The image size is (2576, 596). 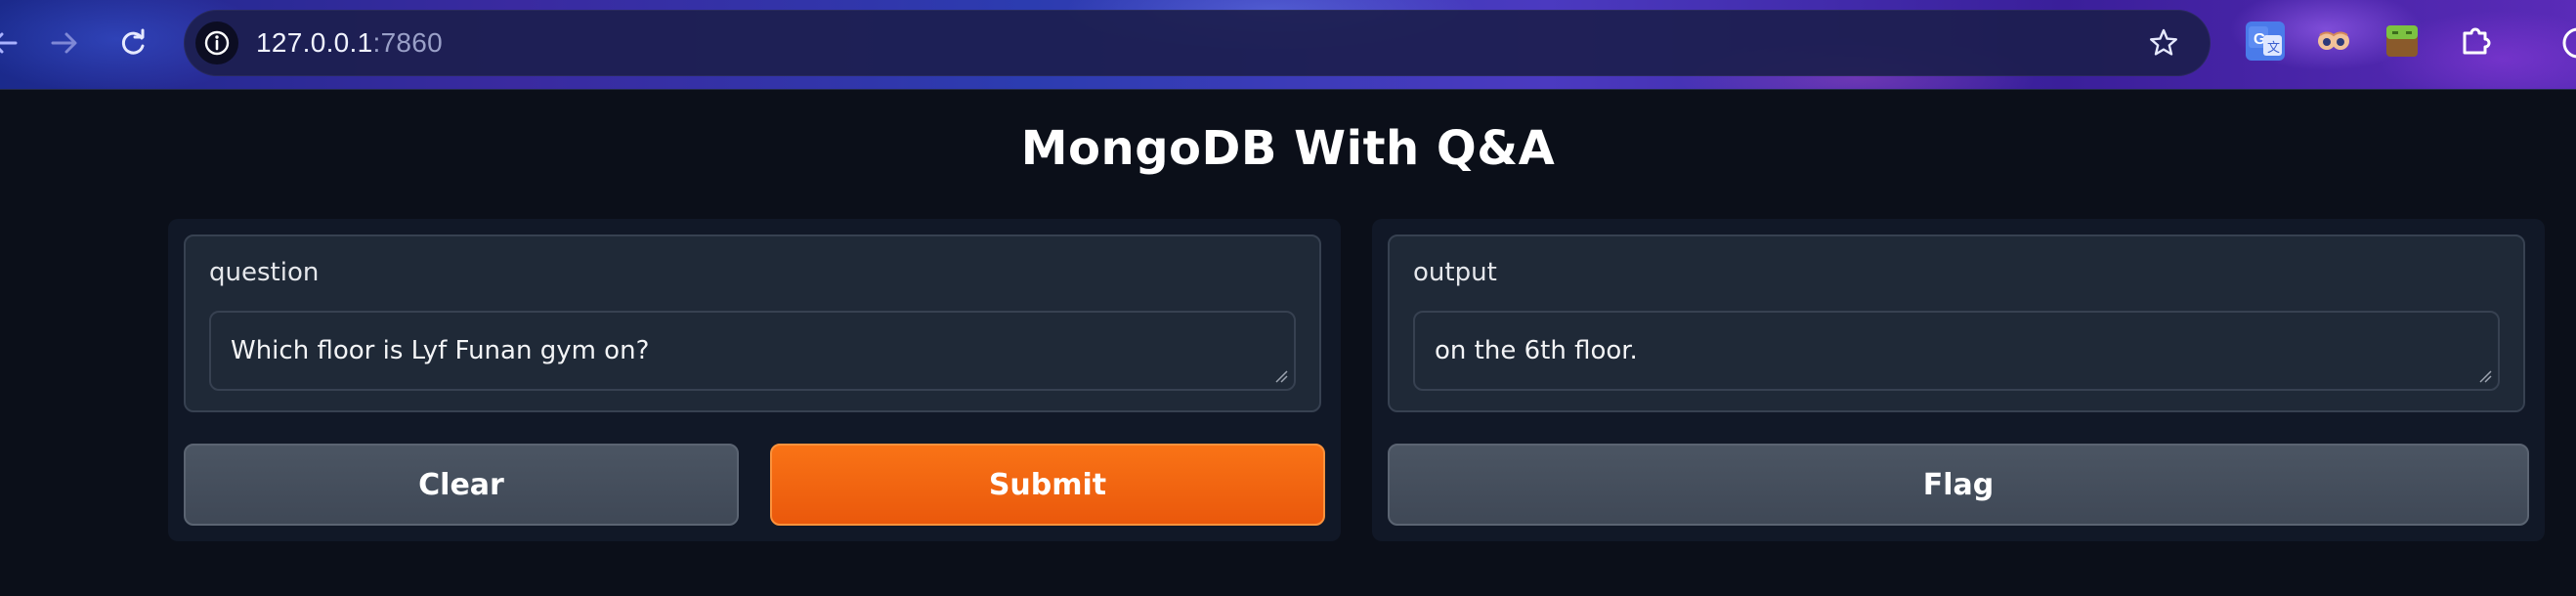 What do you see at coordinates (10, 43) in the screenshot?
I see `back-arrow-icon` at bounding box center [10, 43].